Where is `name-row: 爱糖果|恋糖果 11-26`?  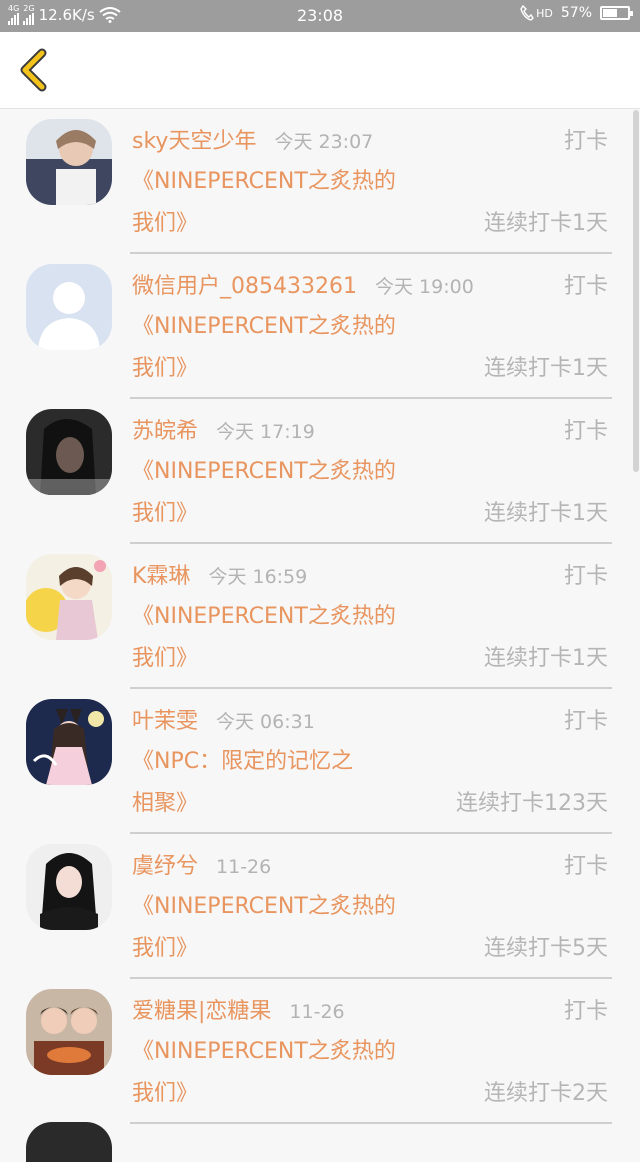 name-row: 爱糖果|恋糖果 11-26 is located at coordinates (238, 1009).